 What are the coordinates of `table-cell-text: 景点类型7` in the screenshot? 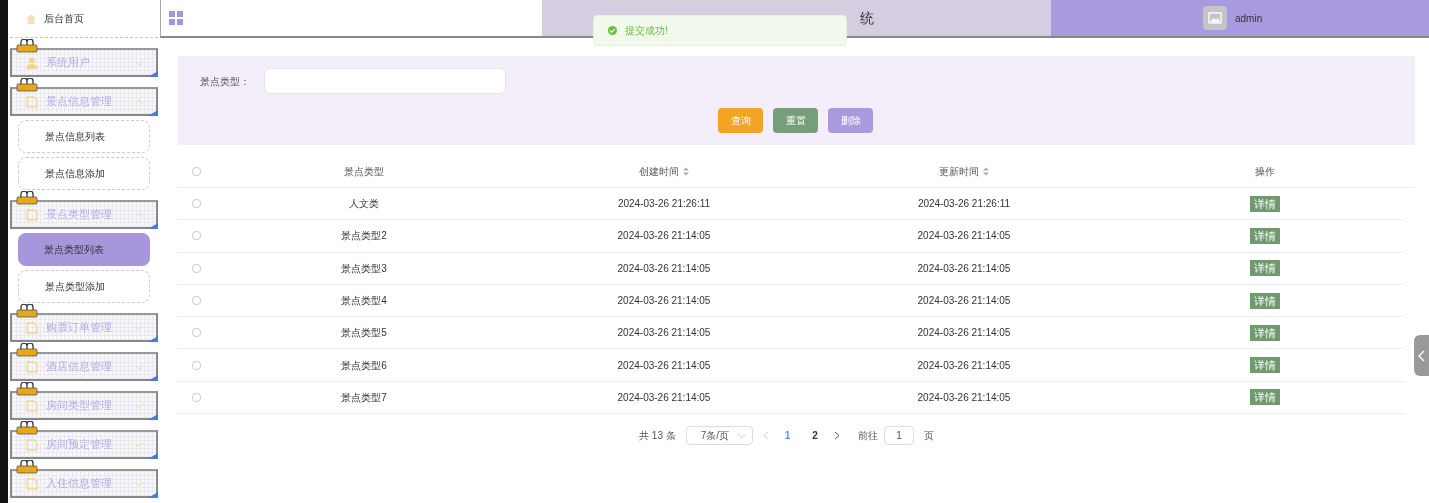 It's located at (364, 397).